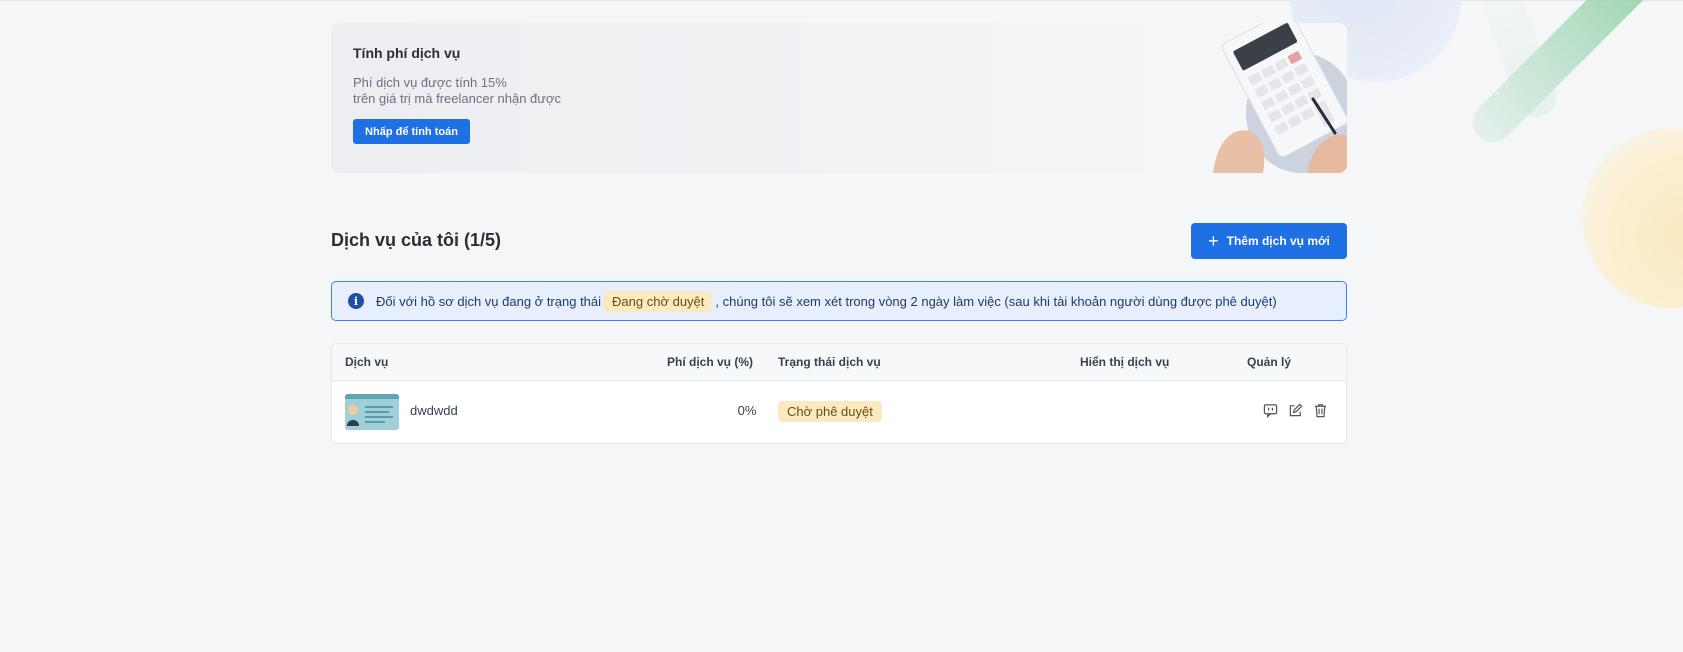 The width and height of the screenshot is (1683, 652). What do you see at coordinates (747, 410) in the screenshot?
I see `service-fee: 0%` at bounding box center [747, 410].